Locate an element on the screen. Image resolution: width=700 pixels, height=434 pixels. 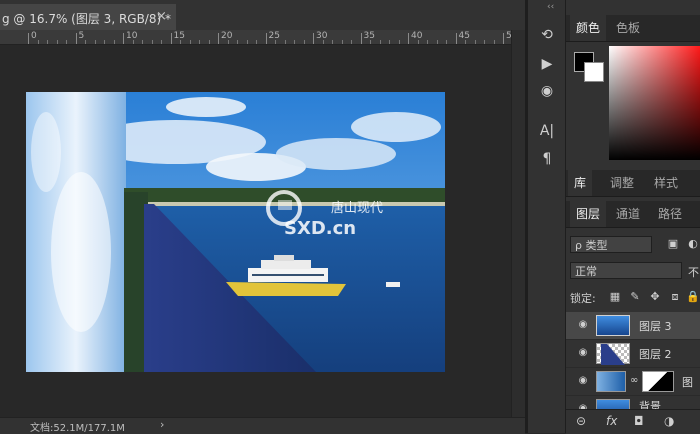
layers-footer: ⊝ fx ◘ ◑ is located at coordinates (633, 421).